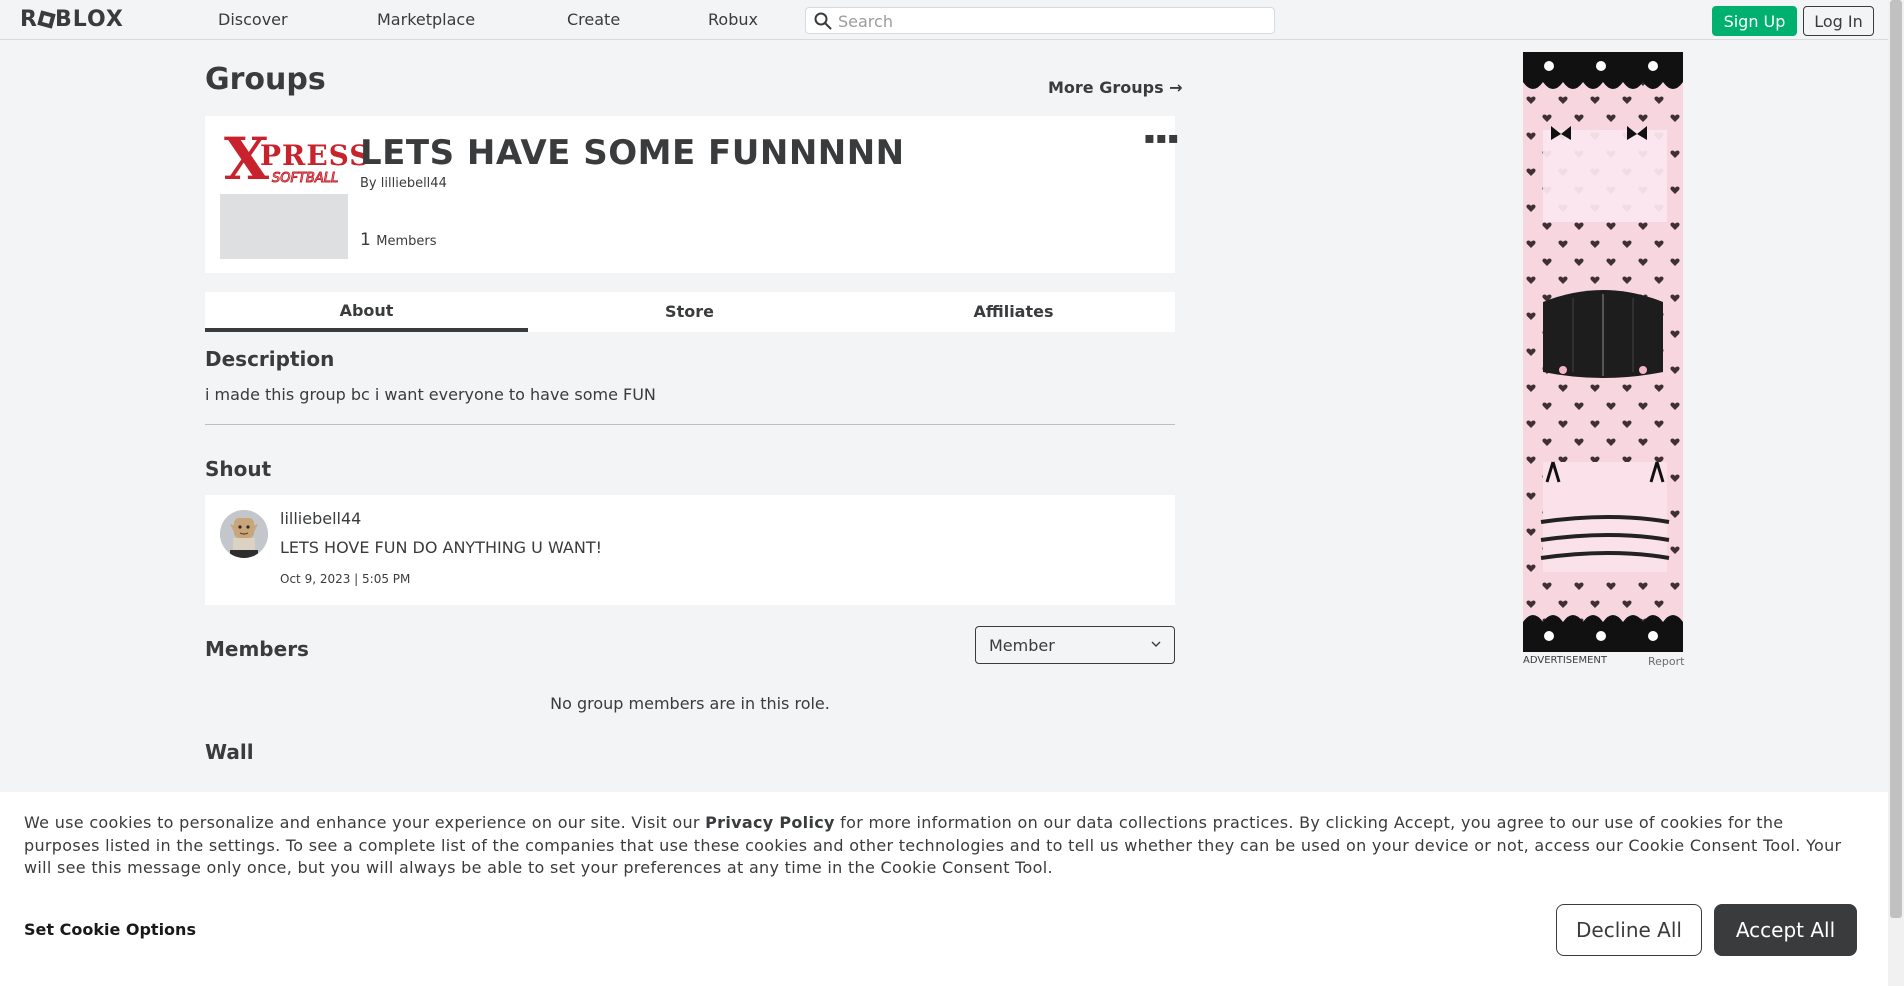  What do you see at coordinates (1565, 660) in the screenshot?
I see `advertisement-label: ADVERTISEMENT` at bounding box center [1565, 660].